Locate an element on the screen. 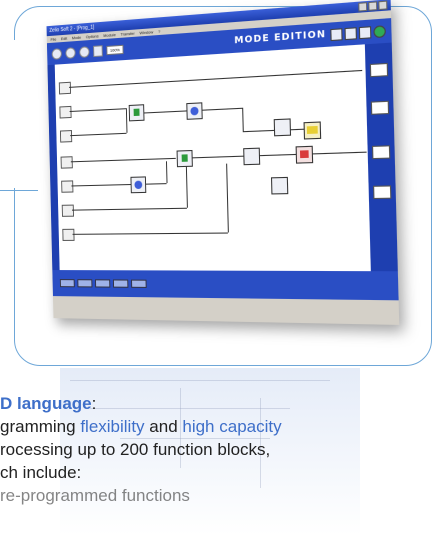  open-icon is located at coordinates (70, 52).